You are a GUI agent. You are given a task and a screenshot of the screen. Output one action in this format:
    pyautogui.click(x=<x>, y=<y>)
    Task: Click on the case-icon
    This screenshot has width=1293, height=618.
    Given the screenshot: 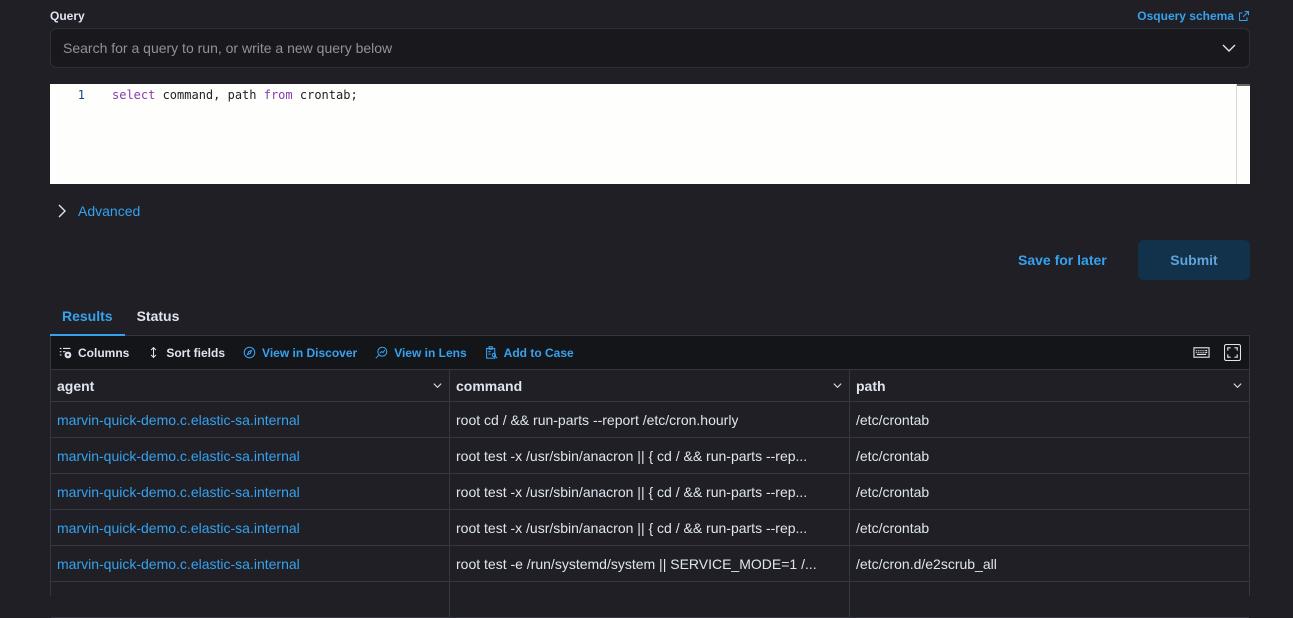 What is the action you would take?
    pyautogui.click(x=491, y=352)
    